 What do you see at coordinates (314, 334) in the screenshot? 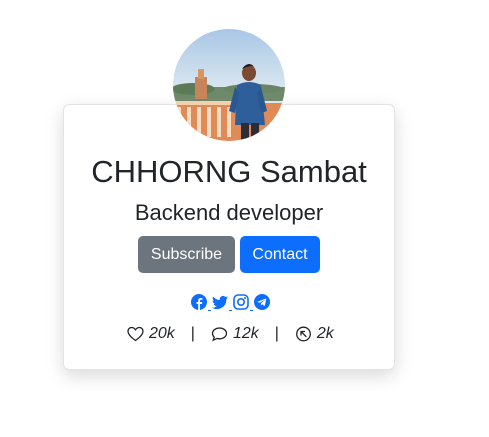
I see `shares-stat: 2k` at bounding box center [314, 334].